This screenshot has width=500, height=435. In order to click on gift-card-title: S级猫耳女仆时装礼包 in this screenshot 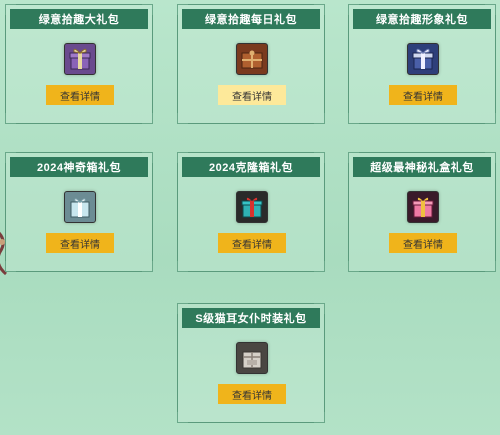, I will do `click(251, 318)`.